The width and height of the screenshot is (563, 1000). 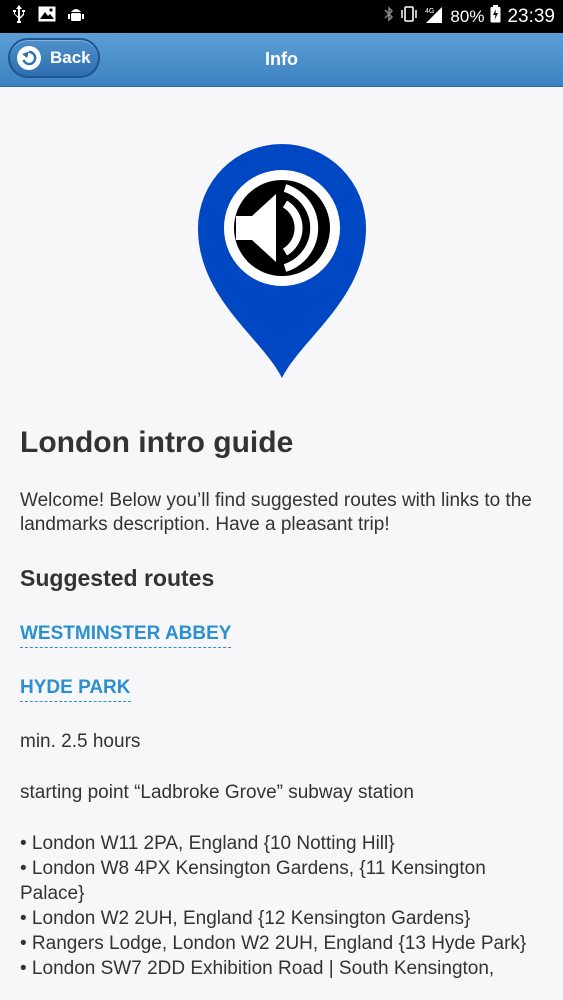 I want to click on app-header: Back Info, so click(x=281, y=60).